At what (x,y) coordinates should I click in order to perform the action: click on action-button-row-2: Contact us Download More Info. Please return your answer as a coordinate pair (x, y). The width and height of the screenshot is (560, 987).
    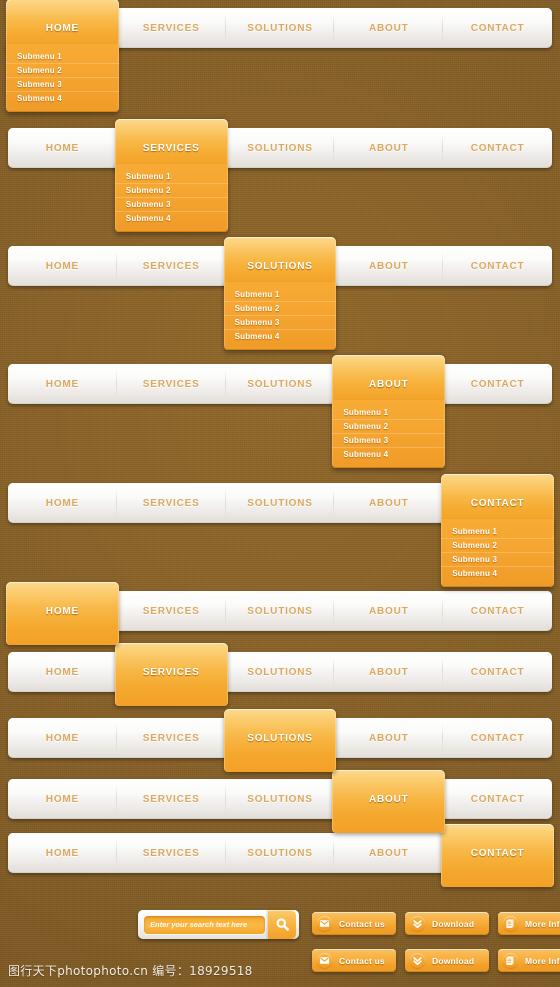
    Looking at the image, I should click on (436, 960).